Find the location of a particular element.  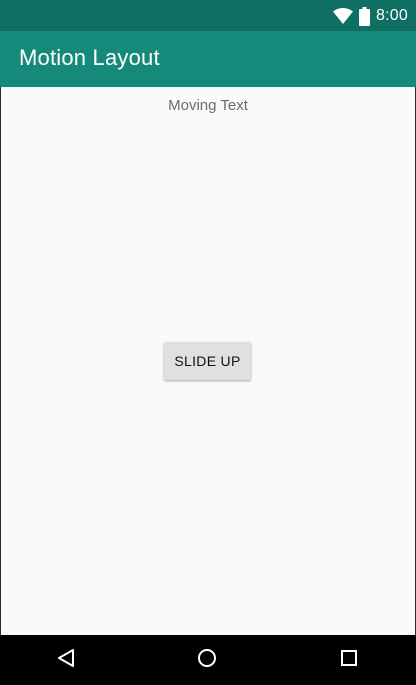

wifi-icon is located at coordinates (343, 16).